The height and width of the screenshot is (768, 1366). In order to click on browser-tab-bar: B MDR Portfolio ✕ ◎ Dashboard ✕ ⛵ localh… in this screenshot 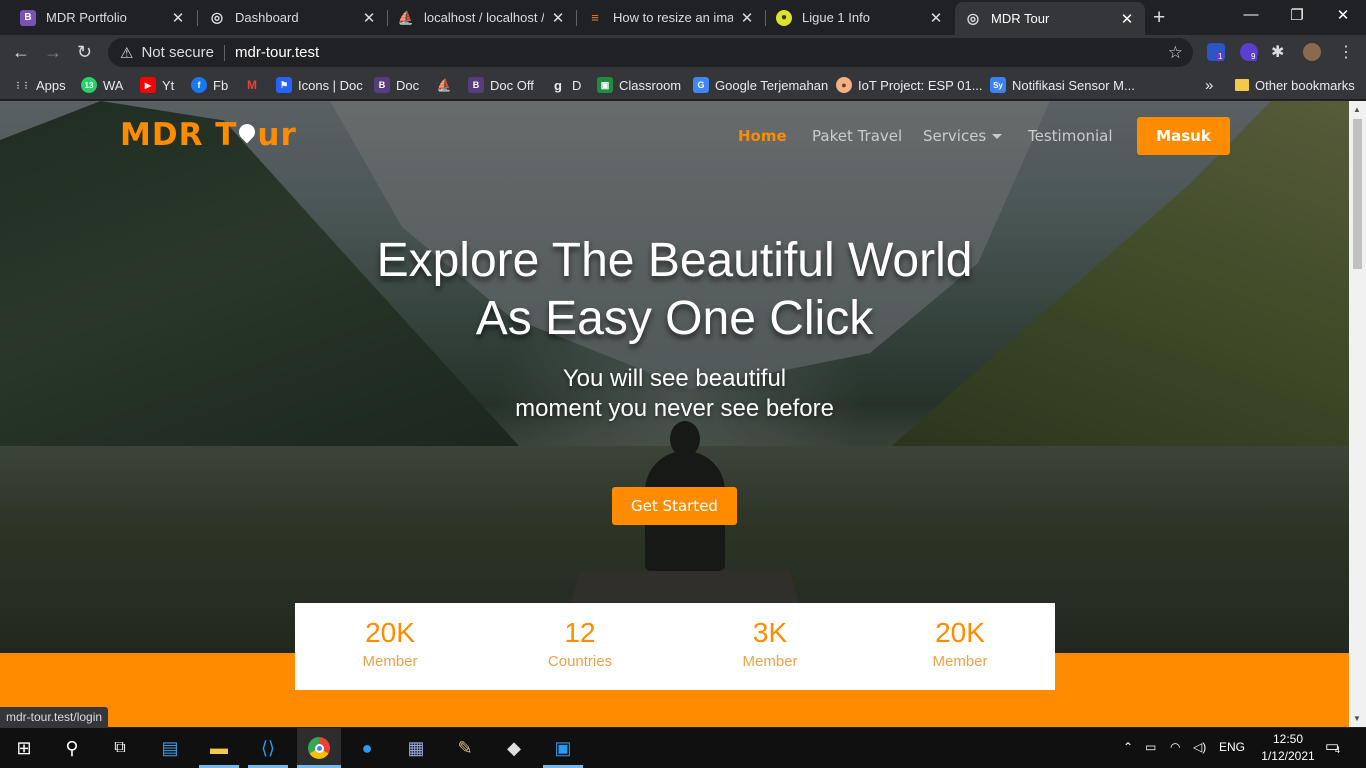, I will do `click(683, 17)`.